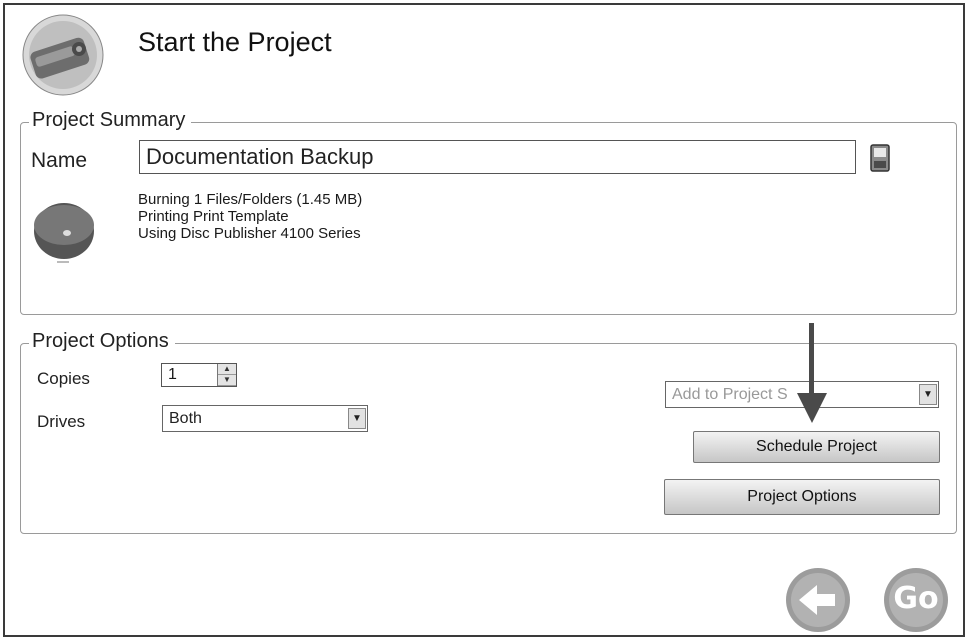 The image size is (970, 643). I want to click on project-name-input, so click(497, 157).